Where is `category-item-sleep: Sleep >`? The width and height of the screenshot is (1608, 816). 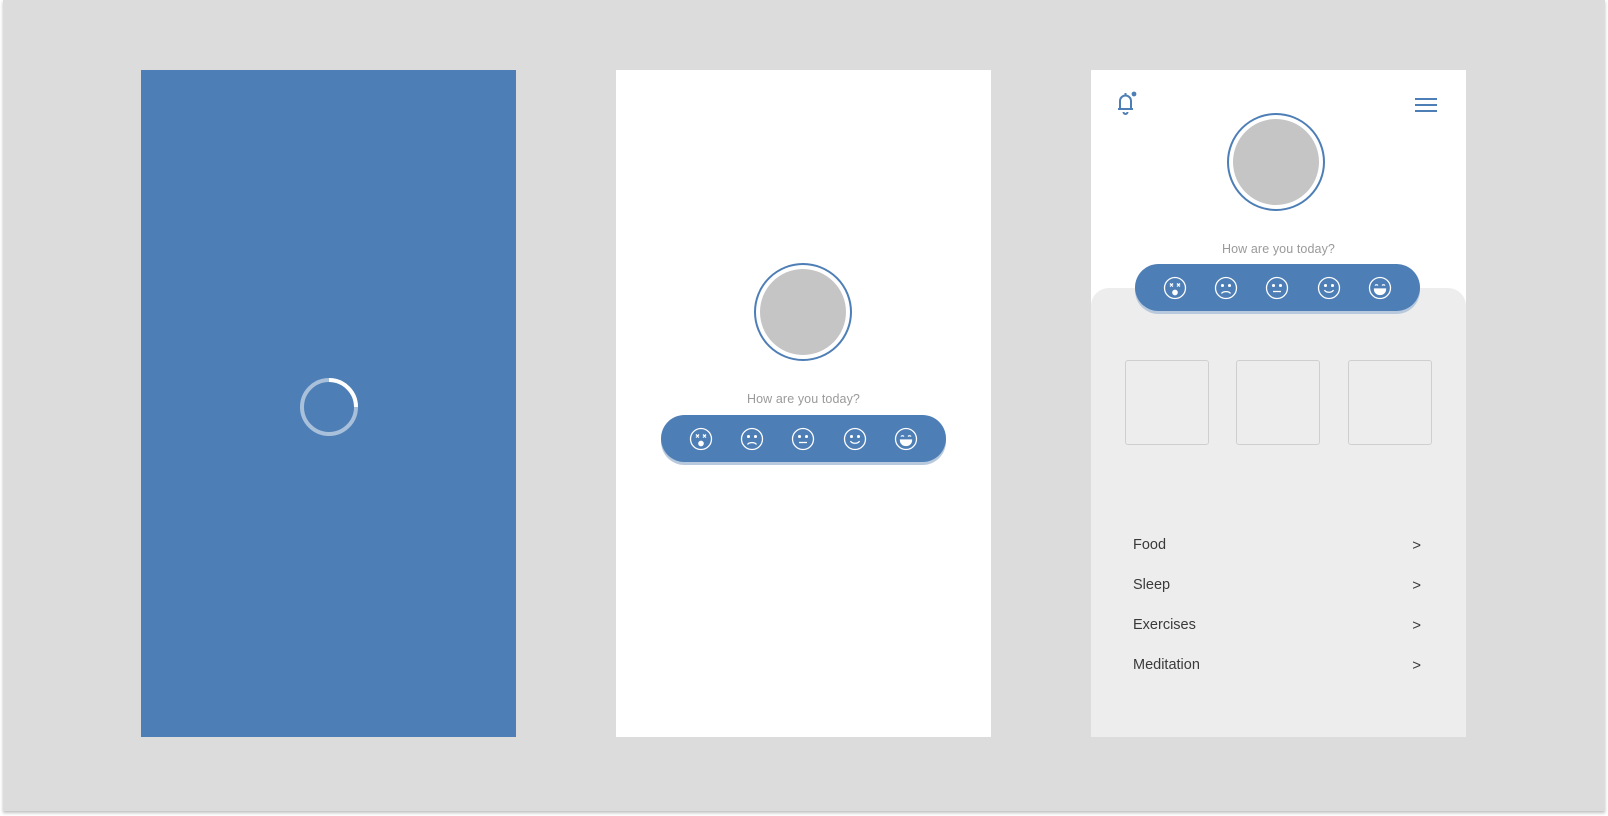 category-item-sleep: Sleep > is located at coordinates (1278, 585).